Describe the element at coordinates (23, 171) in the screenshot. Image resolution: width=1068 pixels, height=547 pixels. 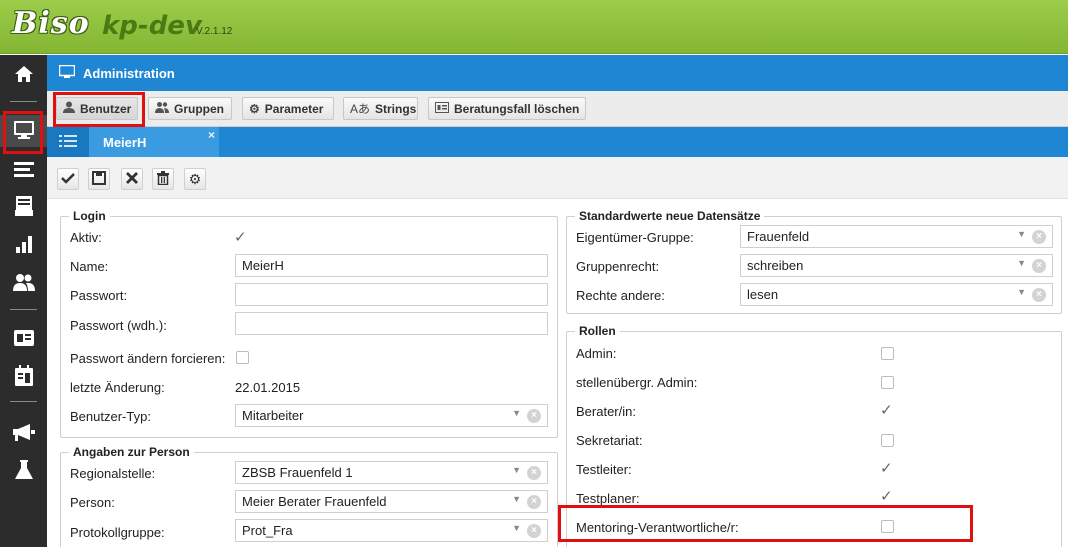
I see `sidebar-item-list` at that location.